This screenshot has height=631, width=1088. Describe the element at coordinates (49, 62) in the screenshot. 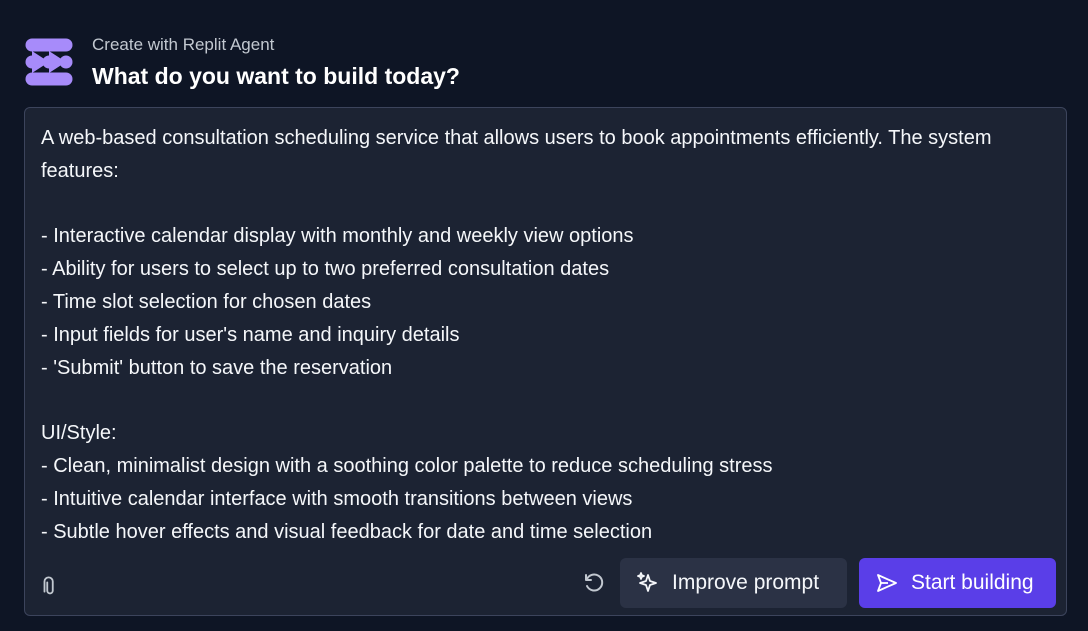

I see `replit-agent-logo-icon` at that location.